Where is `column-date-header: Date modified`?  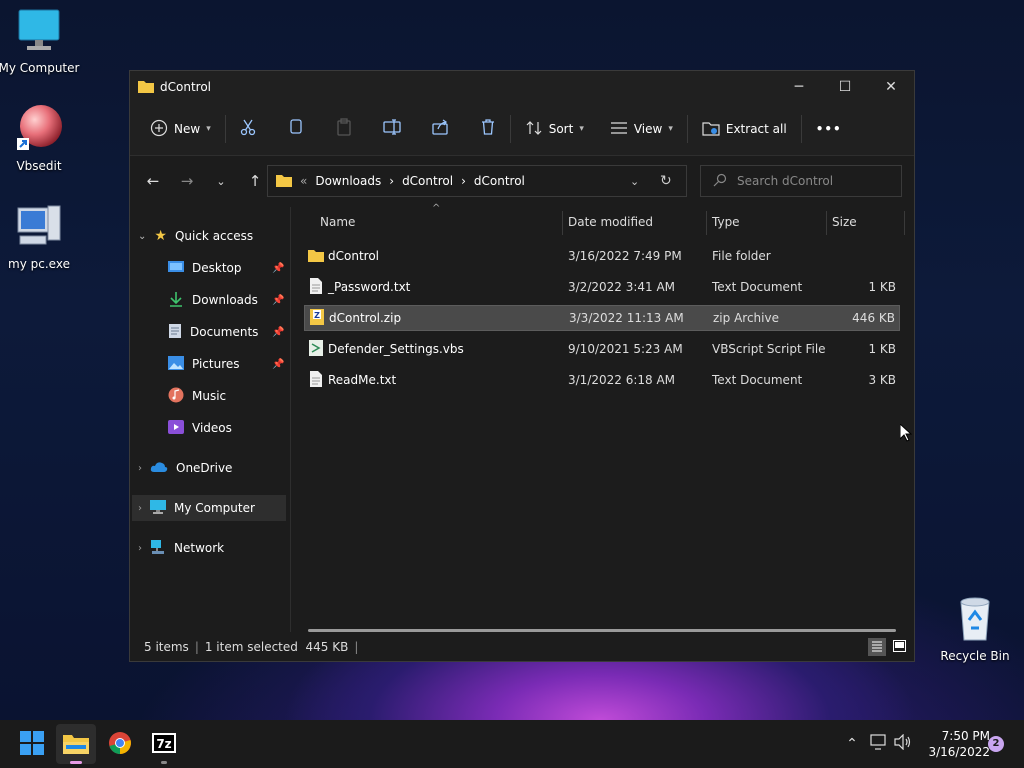 column-date-header: Date modified is located at coordinates (610, 222).